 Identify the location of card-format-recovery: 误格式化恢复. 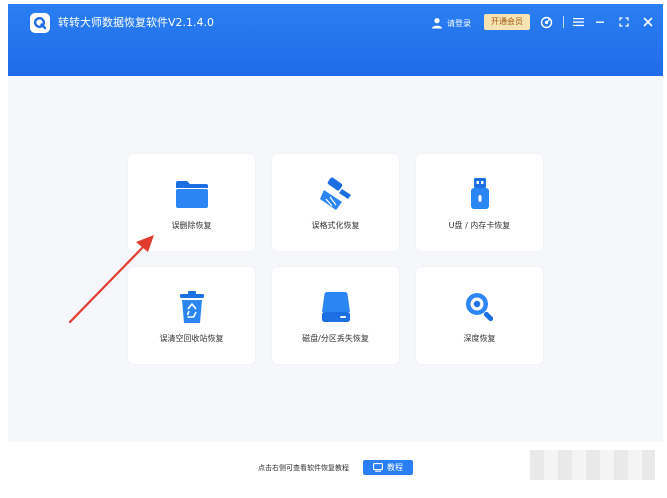
(335, 202).